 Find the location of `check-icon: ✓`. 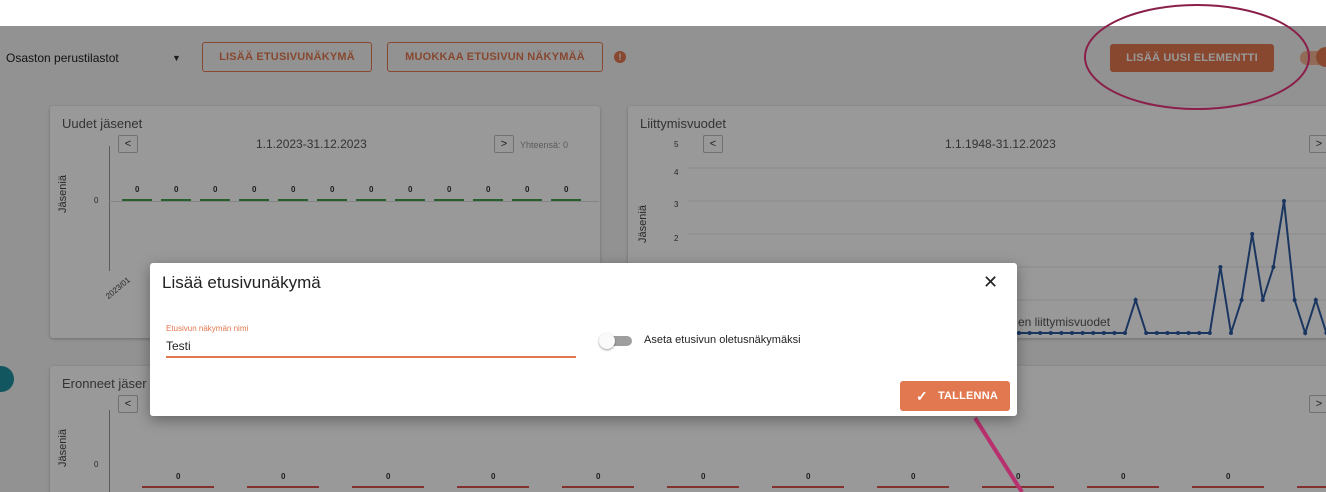

check-icon: ✓ is located at coordinates (922, 395).